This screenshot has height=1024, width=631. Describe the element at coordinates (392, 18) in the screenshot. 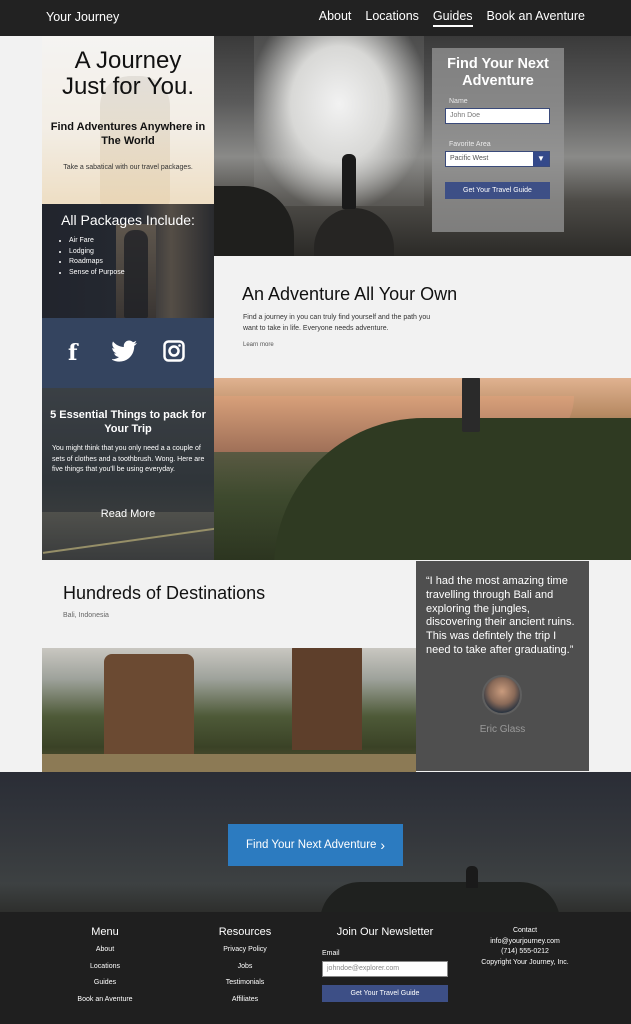

I see `nav-link-locations: Locations` at that location.